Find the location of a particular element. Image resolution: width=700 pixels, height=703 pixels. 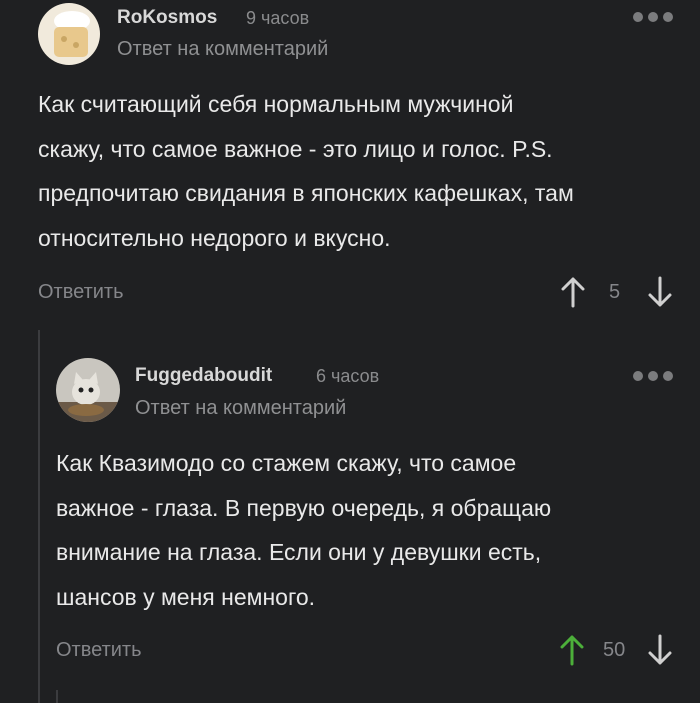

cat-avatar-icon is located at coordinates (88, 390).